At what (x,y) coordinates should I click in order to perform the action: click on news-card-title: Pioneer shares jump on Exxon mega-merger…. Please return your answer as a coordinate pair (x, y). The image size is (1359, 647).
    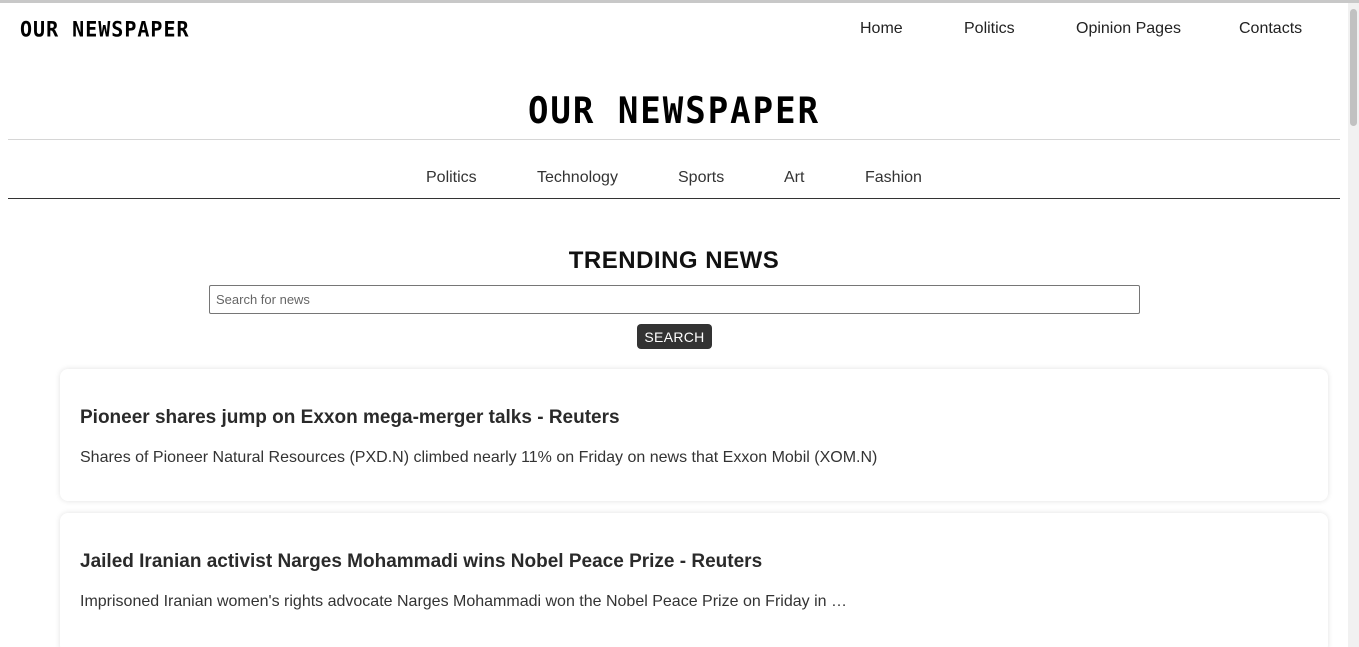
    Looking at the image, I should click on (350, 418).